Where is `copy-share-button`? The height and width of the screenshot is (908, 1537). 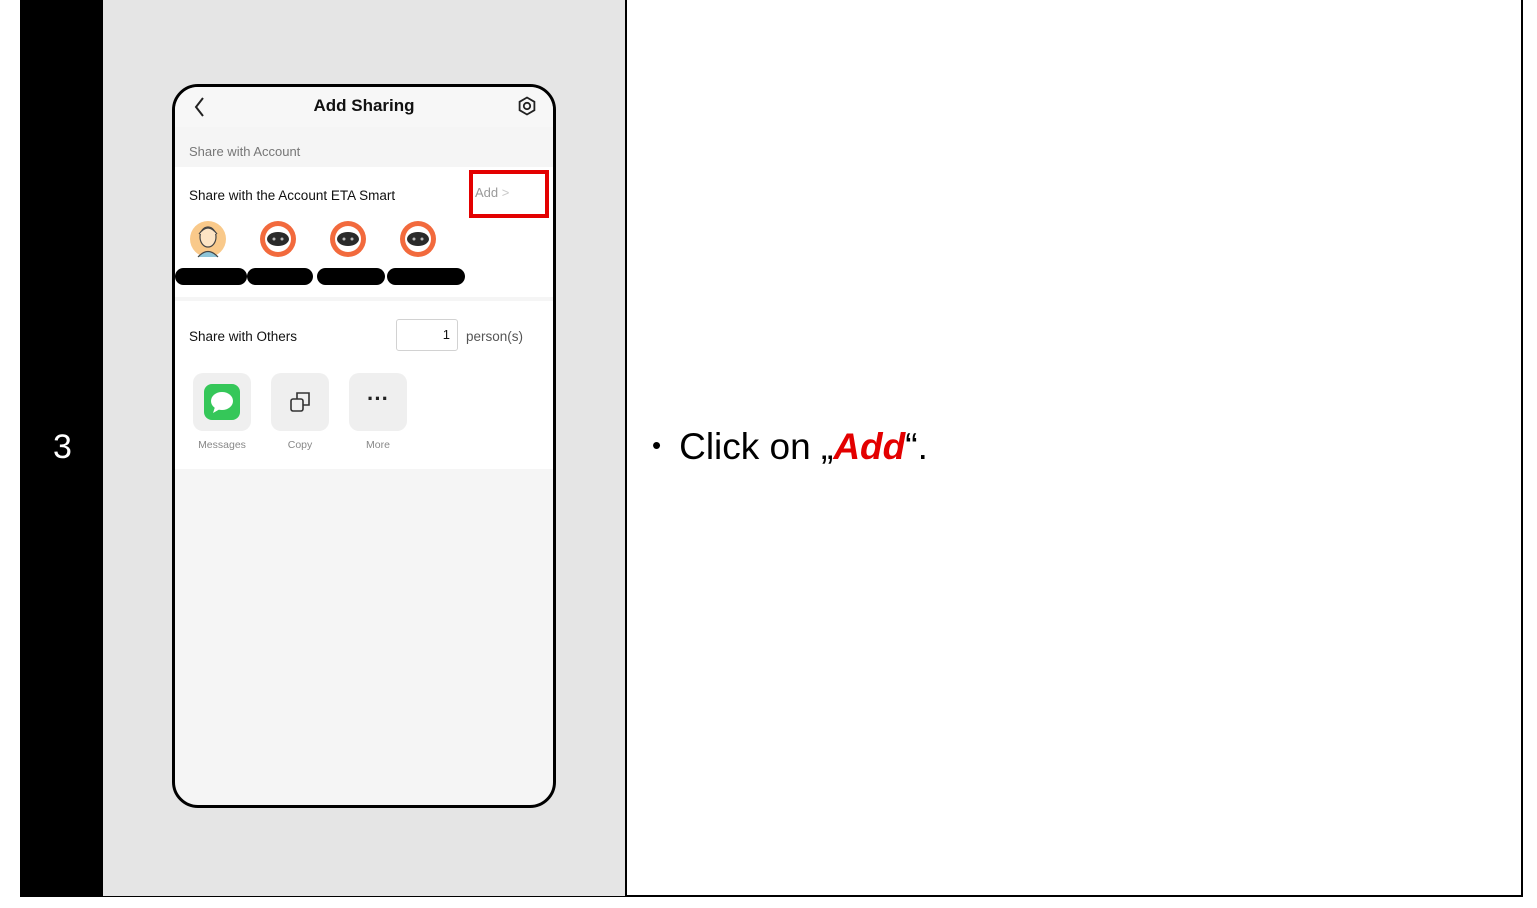
copy-share-button is located at coordinates (300, 402).